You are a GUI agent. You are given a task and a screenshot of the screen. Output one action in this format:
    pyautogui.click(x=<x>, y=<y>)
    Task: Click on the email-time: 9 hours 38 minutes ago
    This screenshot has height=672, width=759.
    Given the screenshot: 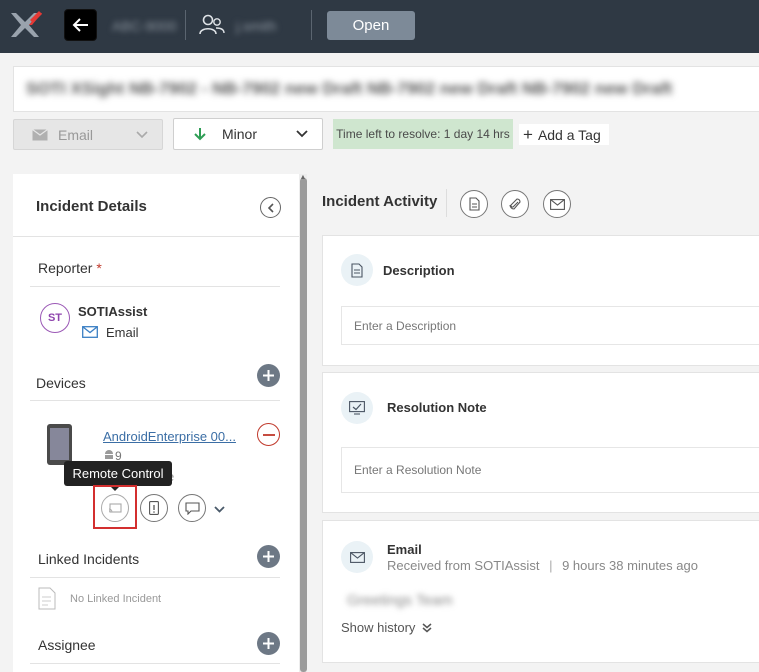 What is the action you would take?
    pyautogui.click(x=630, y=565)
    